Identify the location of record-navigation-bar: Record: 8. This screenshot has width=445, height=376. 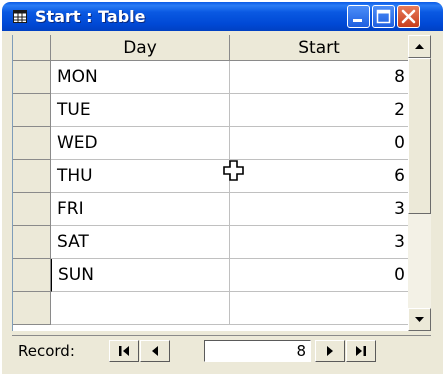
(221, 350).